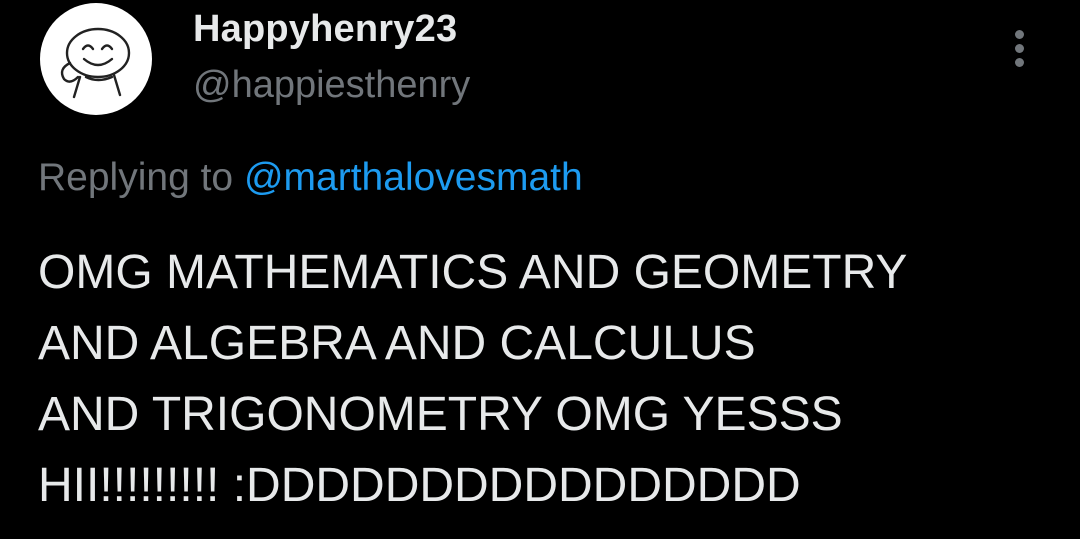  I want to click on display-name: Happyhenry23, so click(325, 29).